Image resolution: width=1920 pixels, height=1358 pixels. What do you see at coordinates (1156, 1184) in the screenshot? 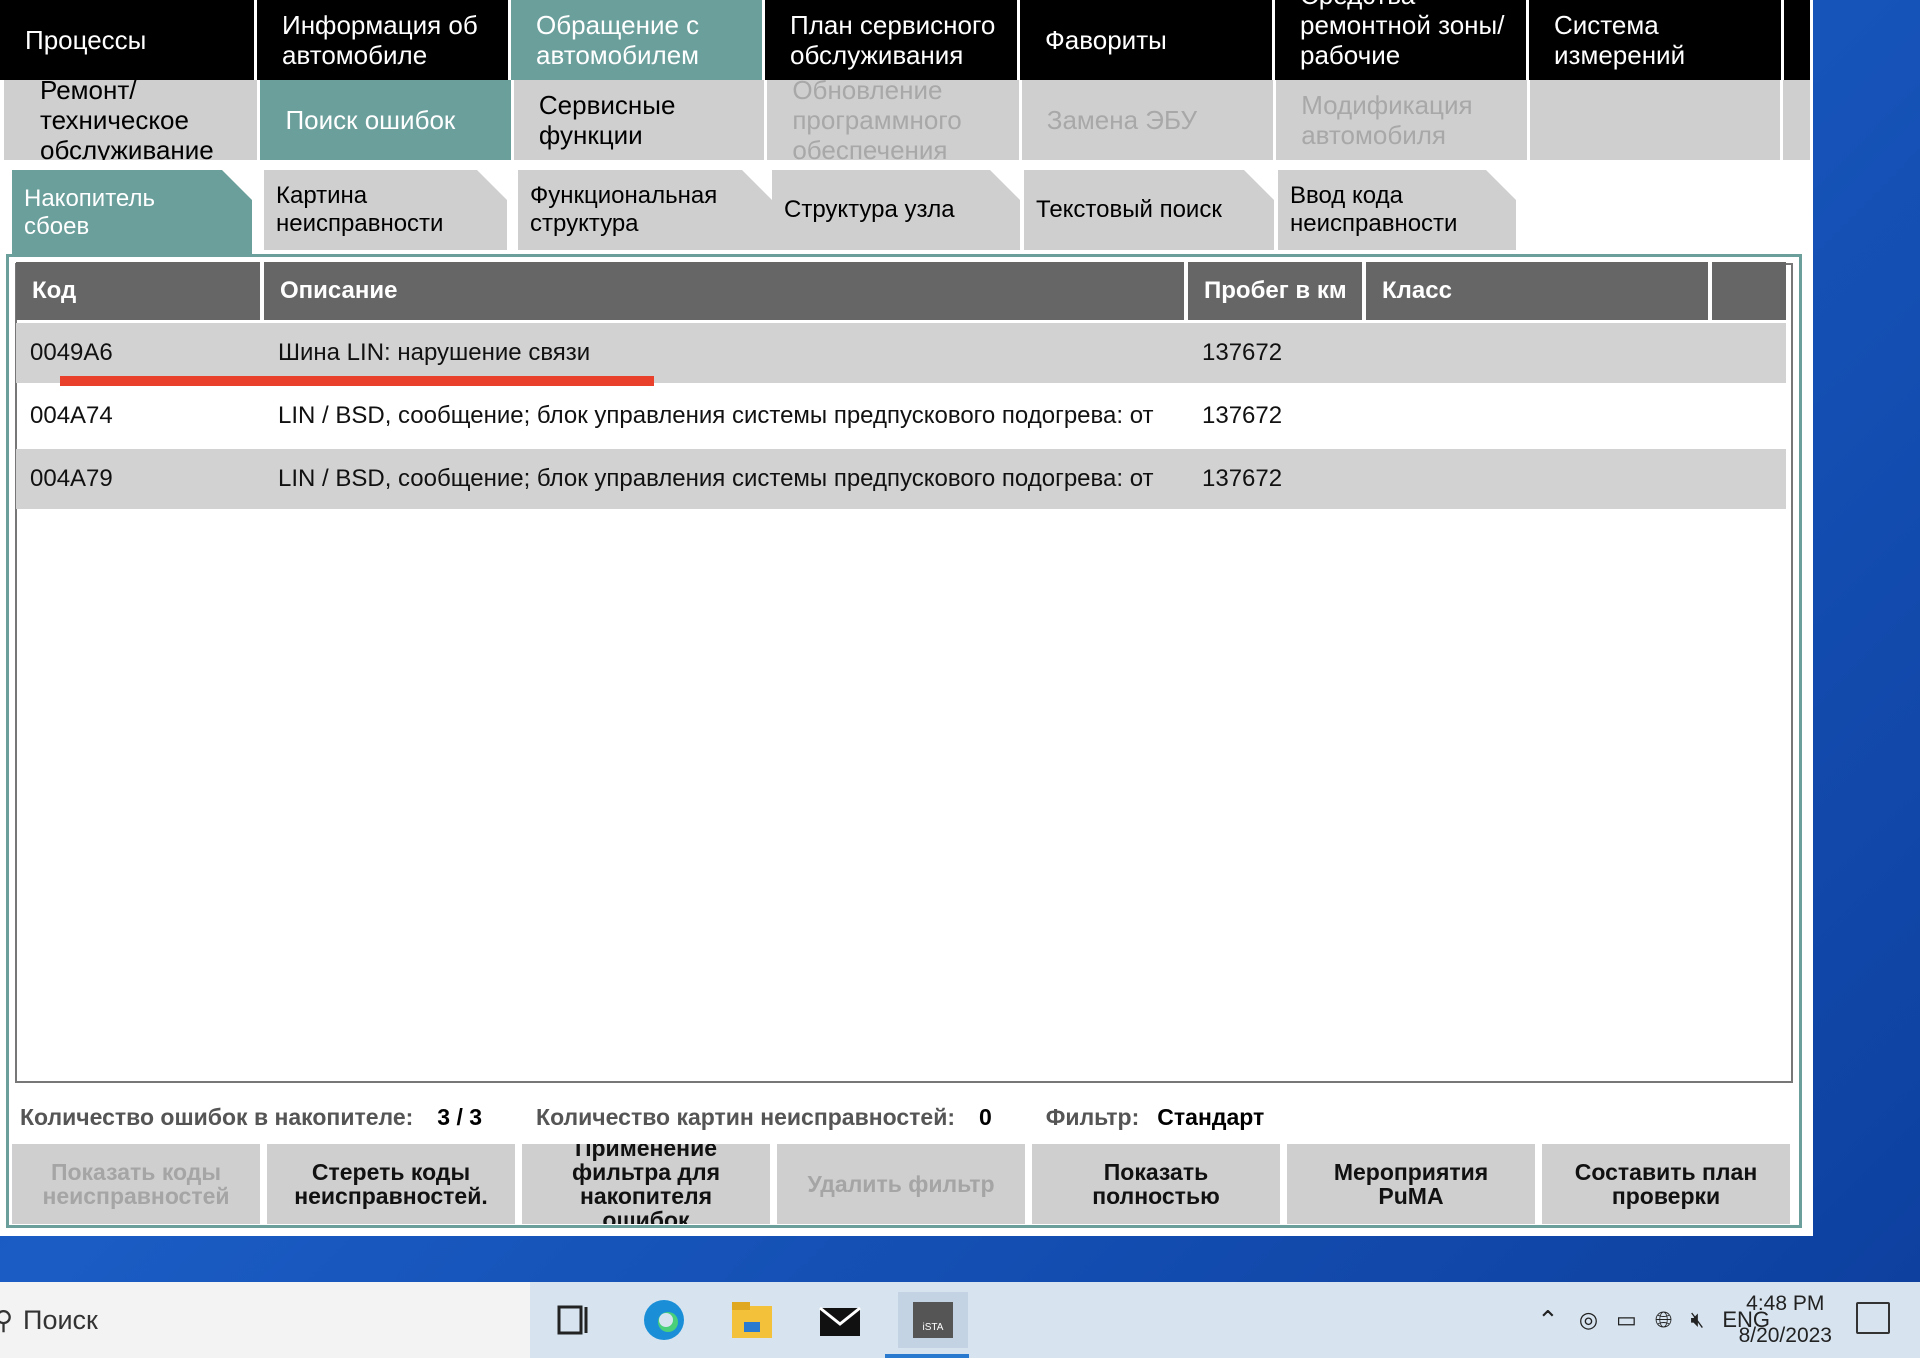
I see `show-all-button: Показать полностью` at bounding box center [1156, 1184].